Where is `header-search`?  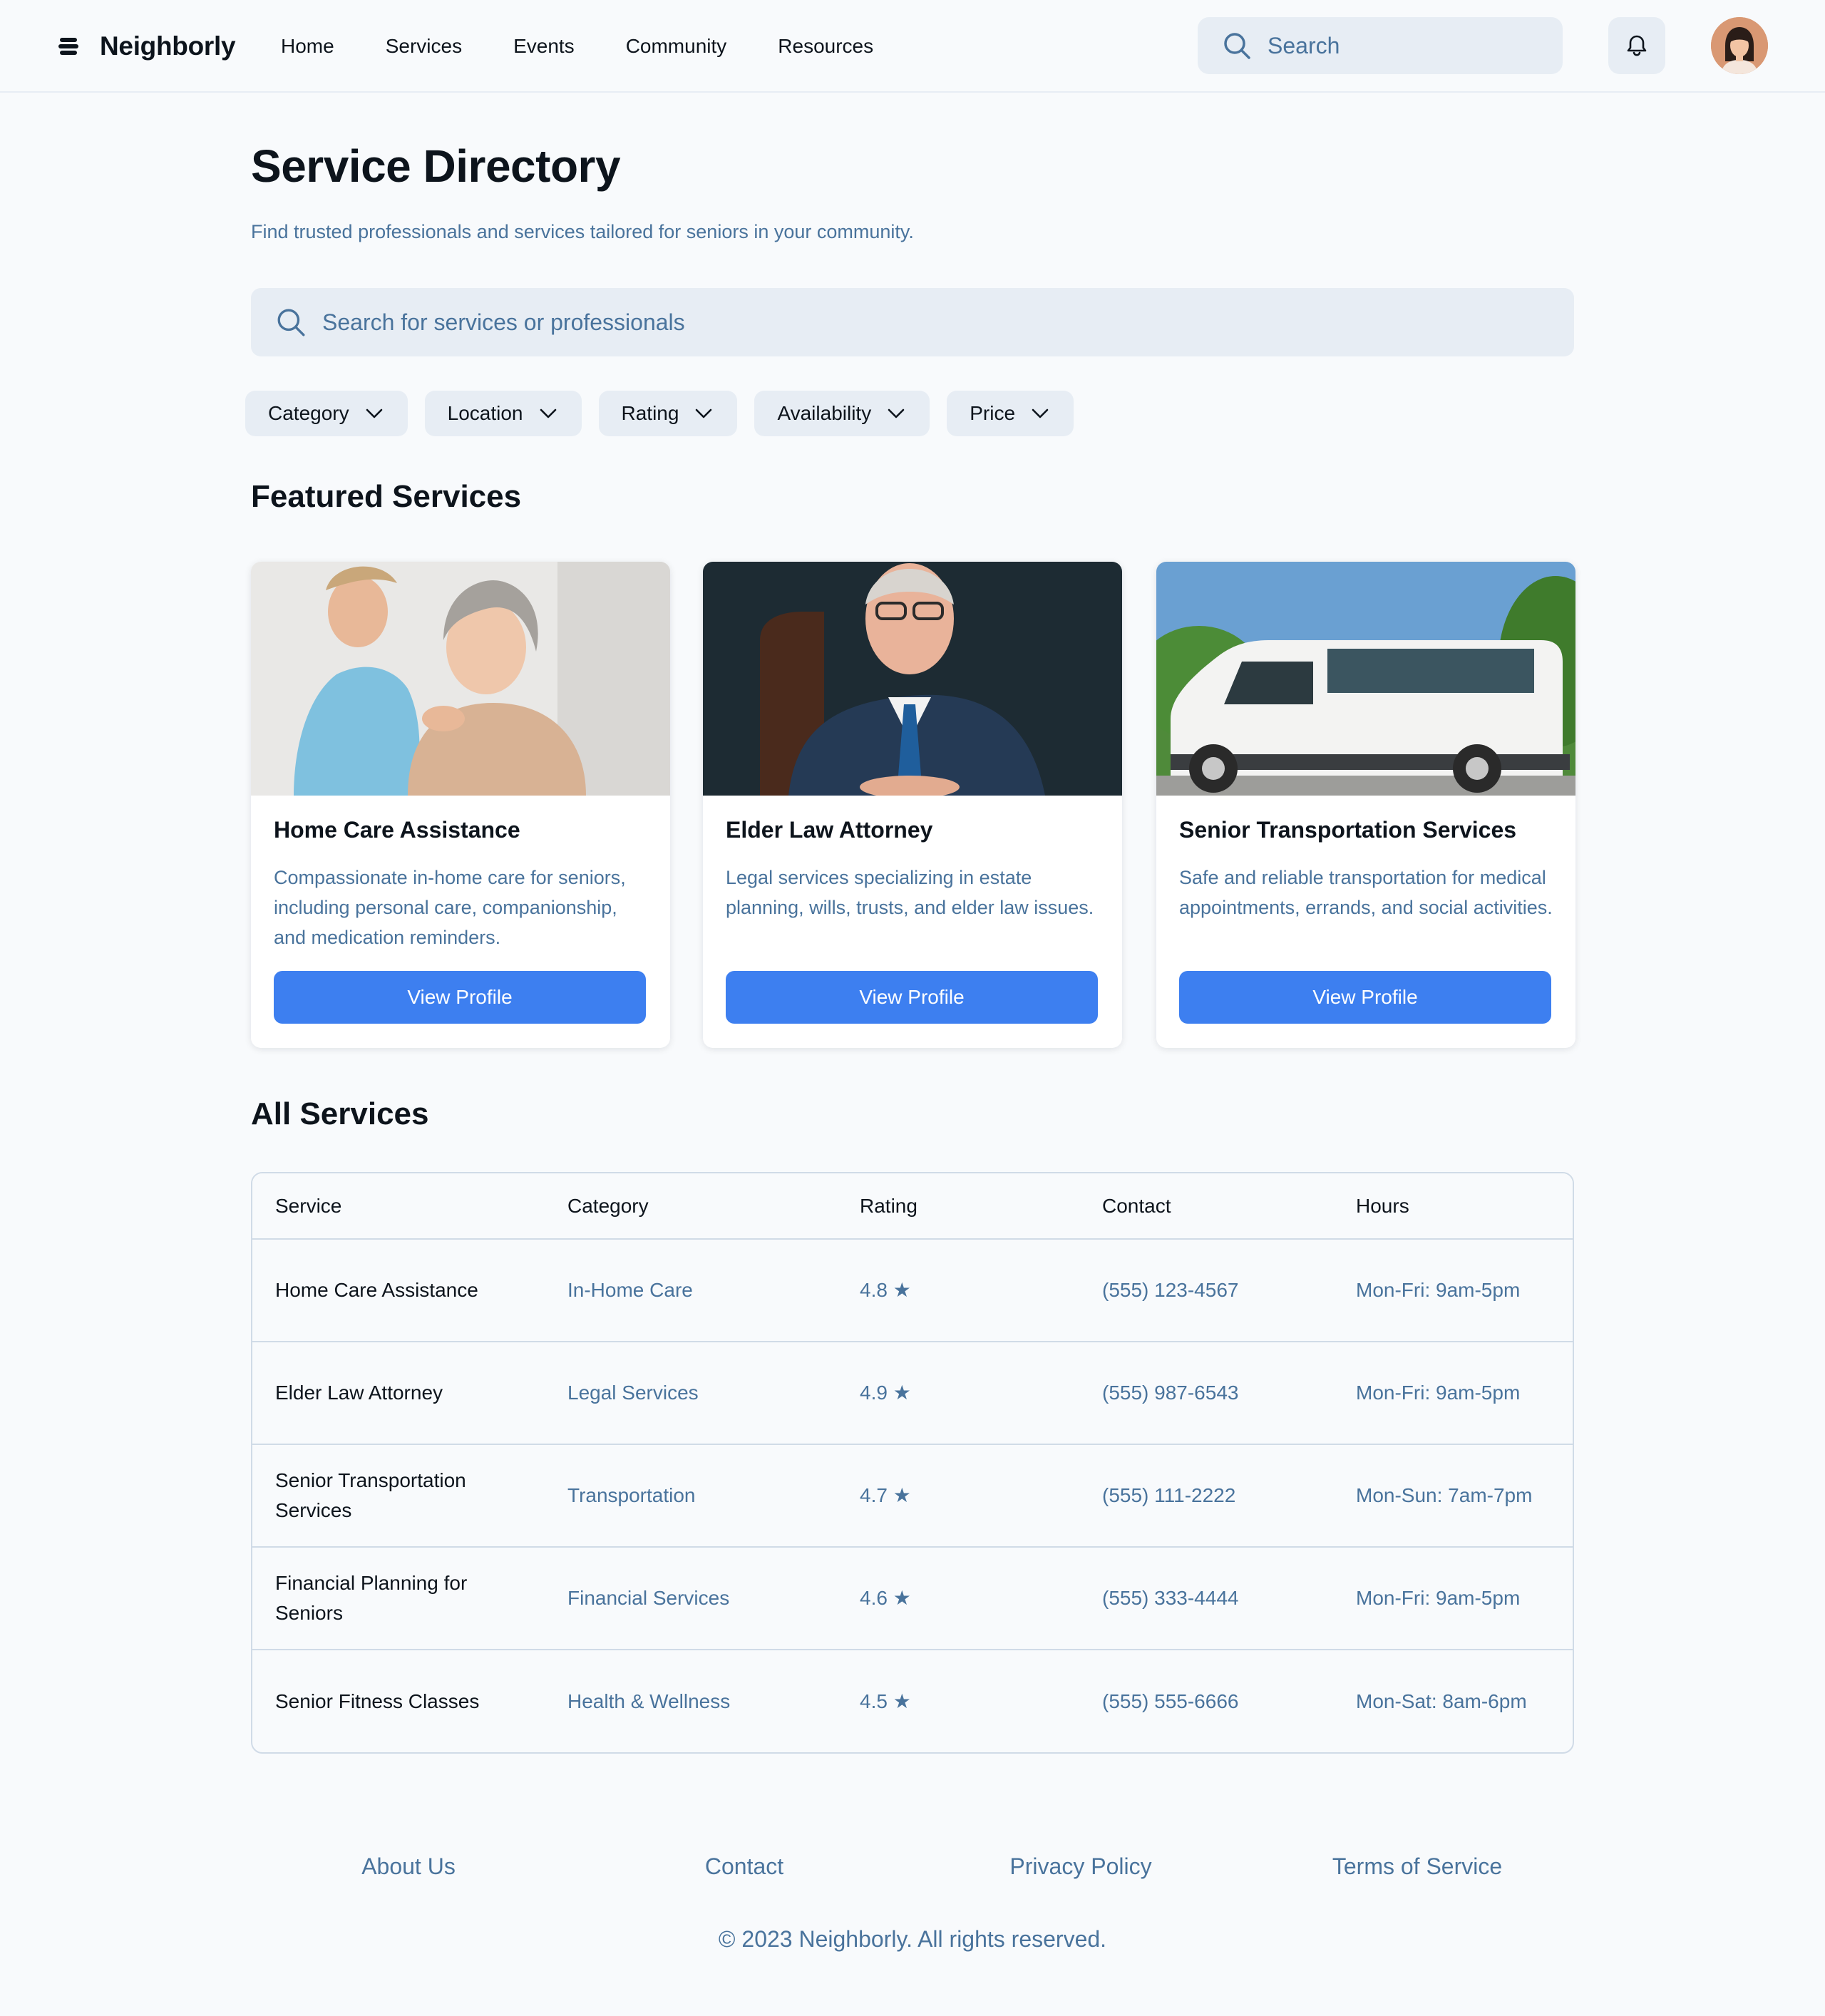
header-search is located at coordinates (1380, 45).